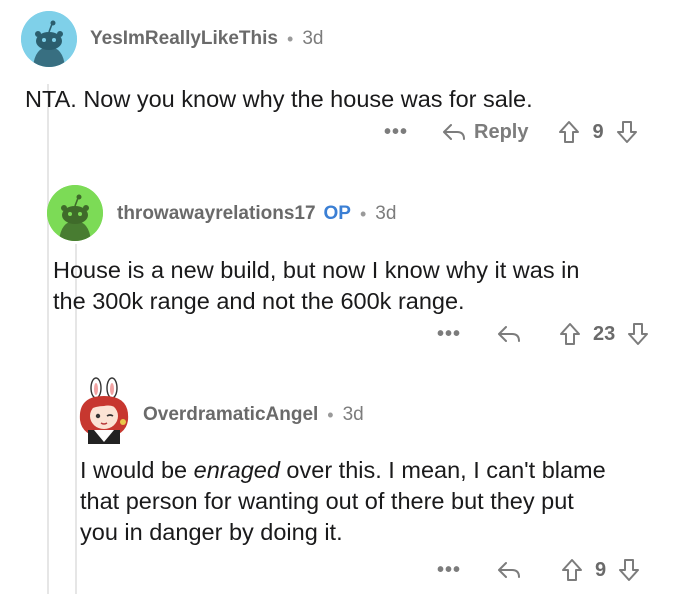  Describe the element at coordinates (604, 333) in the screenshot. I see `vote-count: 23` at that location.